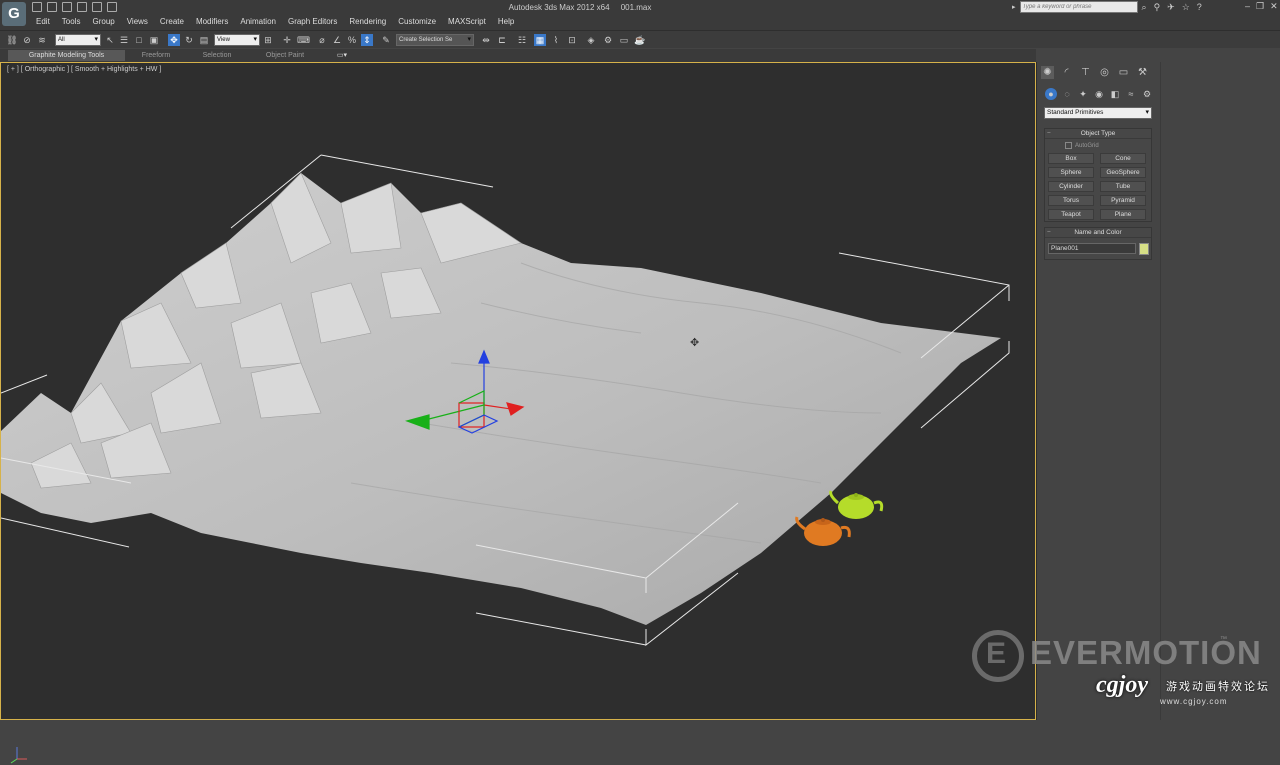 Image resolution: width=1280 pixels, height=765 pixels. Describe the element at coordinates (556, 40) in the screenshot. I see `curve-editor-icon: ⌇` at that location.